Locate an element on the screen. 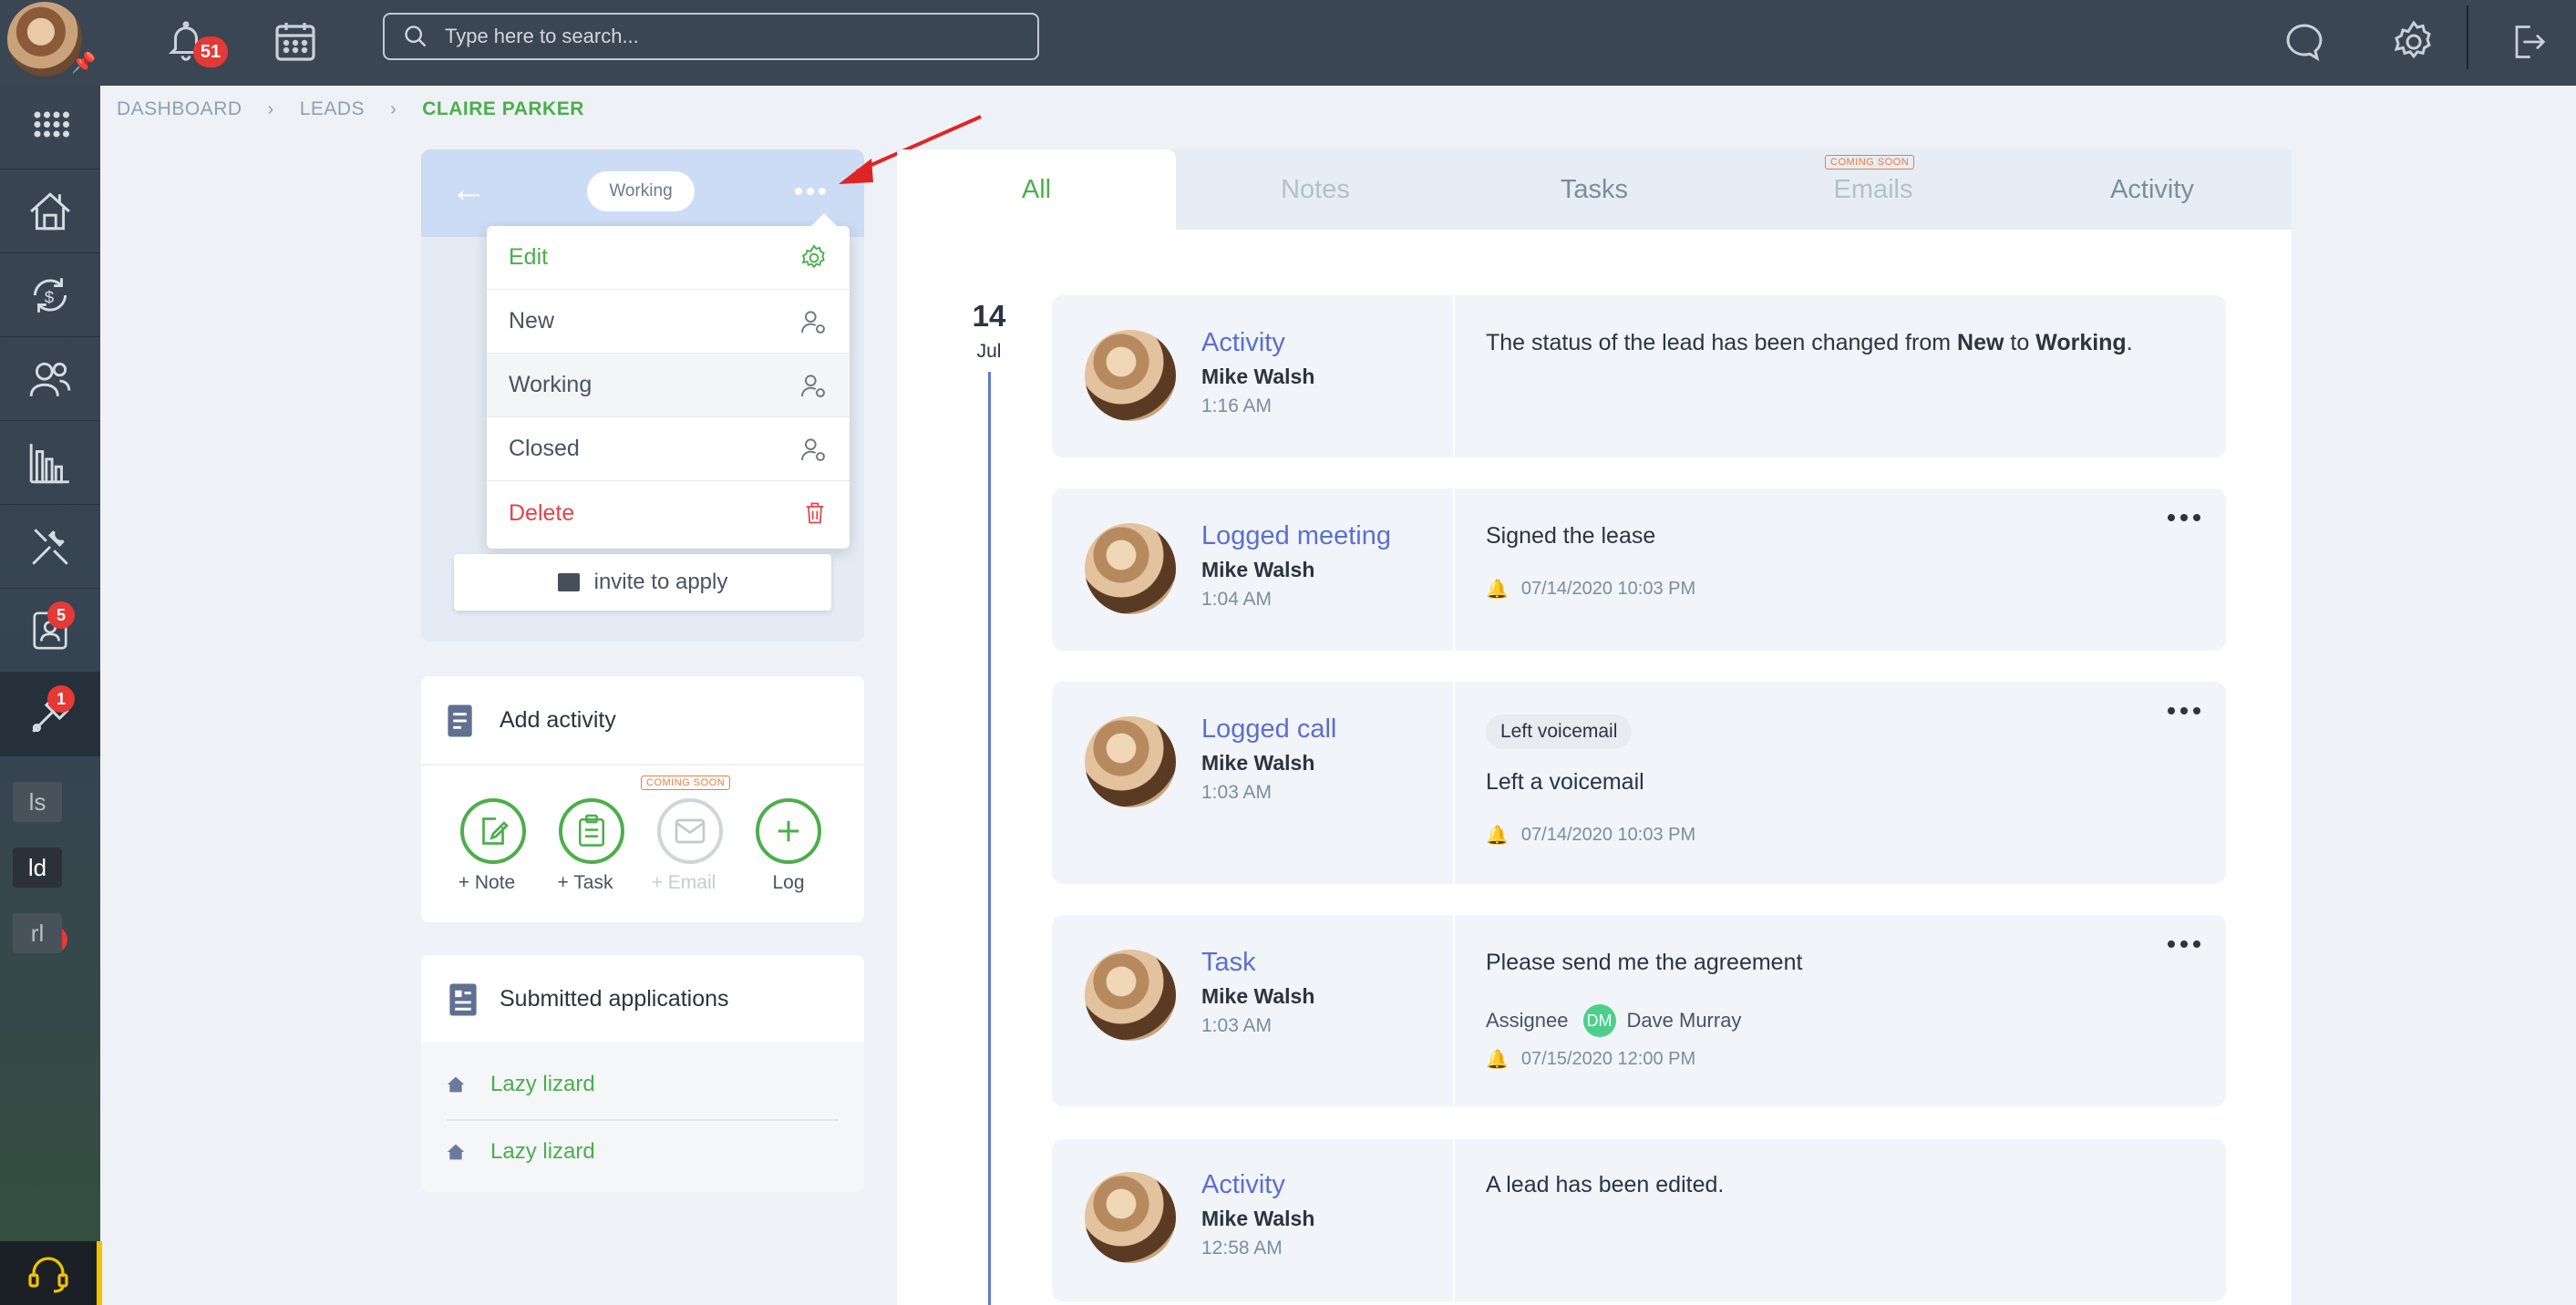 This screenshot has height=1305, width=2576. shortcut-ls: ls is located at coordinates (37, 802).